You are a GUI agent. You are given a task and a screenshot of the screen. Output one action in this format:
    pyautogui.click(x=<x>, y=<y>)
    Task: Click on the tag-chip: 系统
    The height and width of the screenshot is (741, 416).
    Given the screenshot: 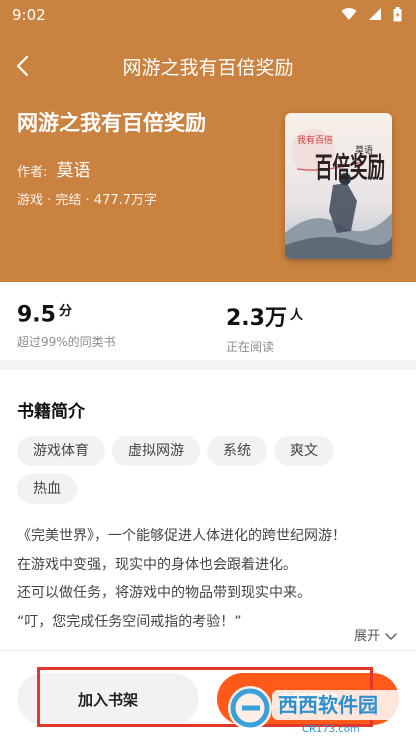 What is the action you would take?
    pyautogui.click(x=237, y=451)
    